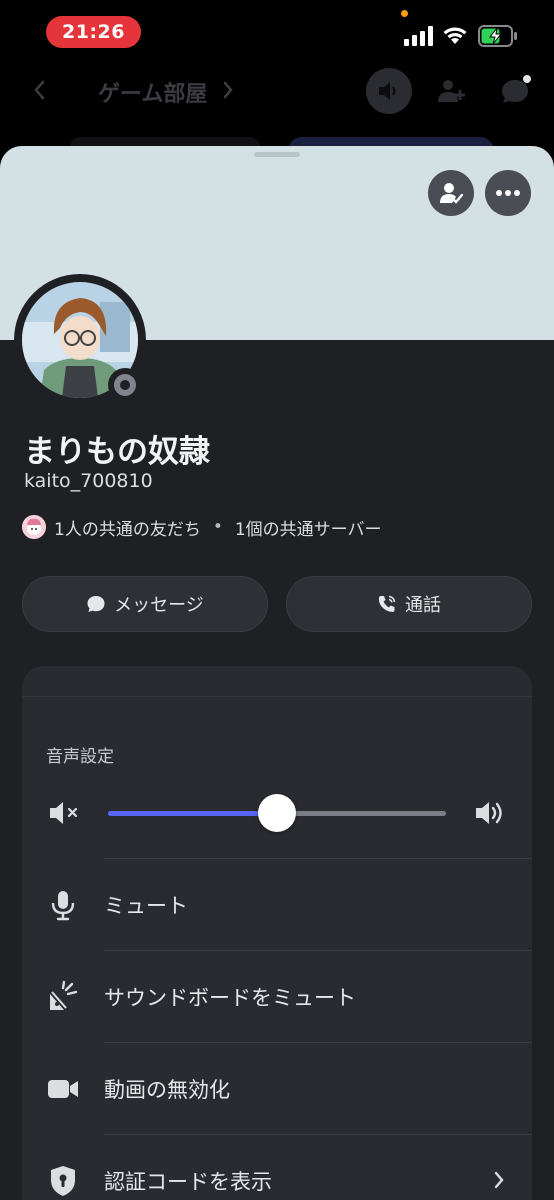  Describe the element at coordinates (117, 452) in the screenshot. I see `display-name: まりもの奴隷` at that location.